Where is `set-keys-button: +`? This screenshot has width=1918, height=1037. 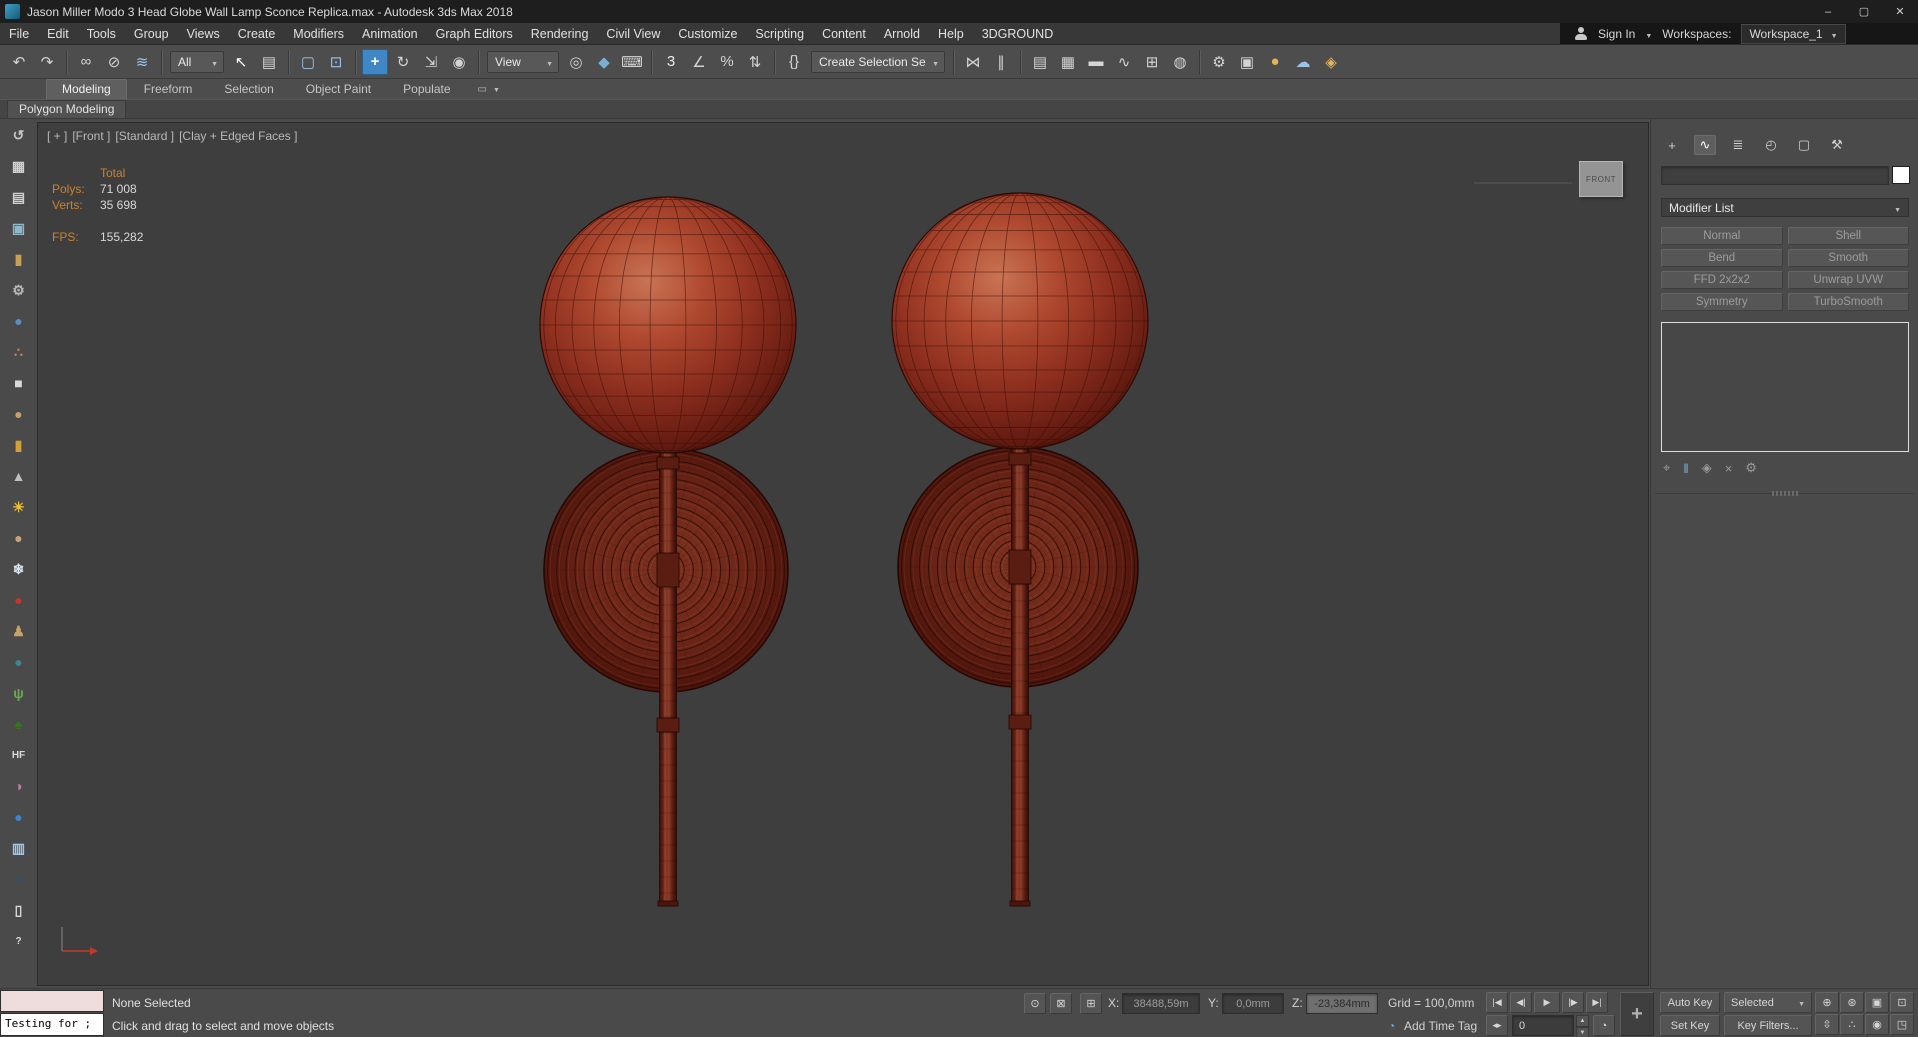 set-keys-button: + is located at coordinates (1637, 1014).